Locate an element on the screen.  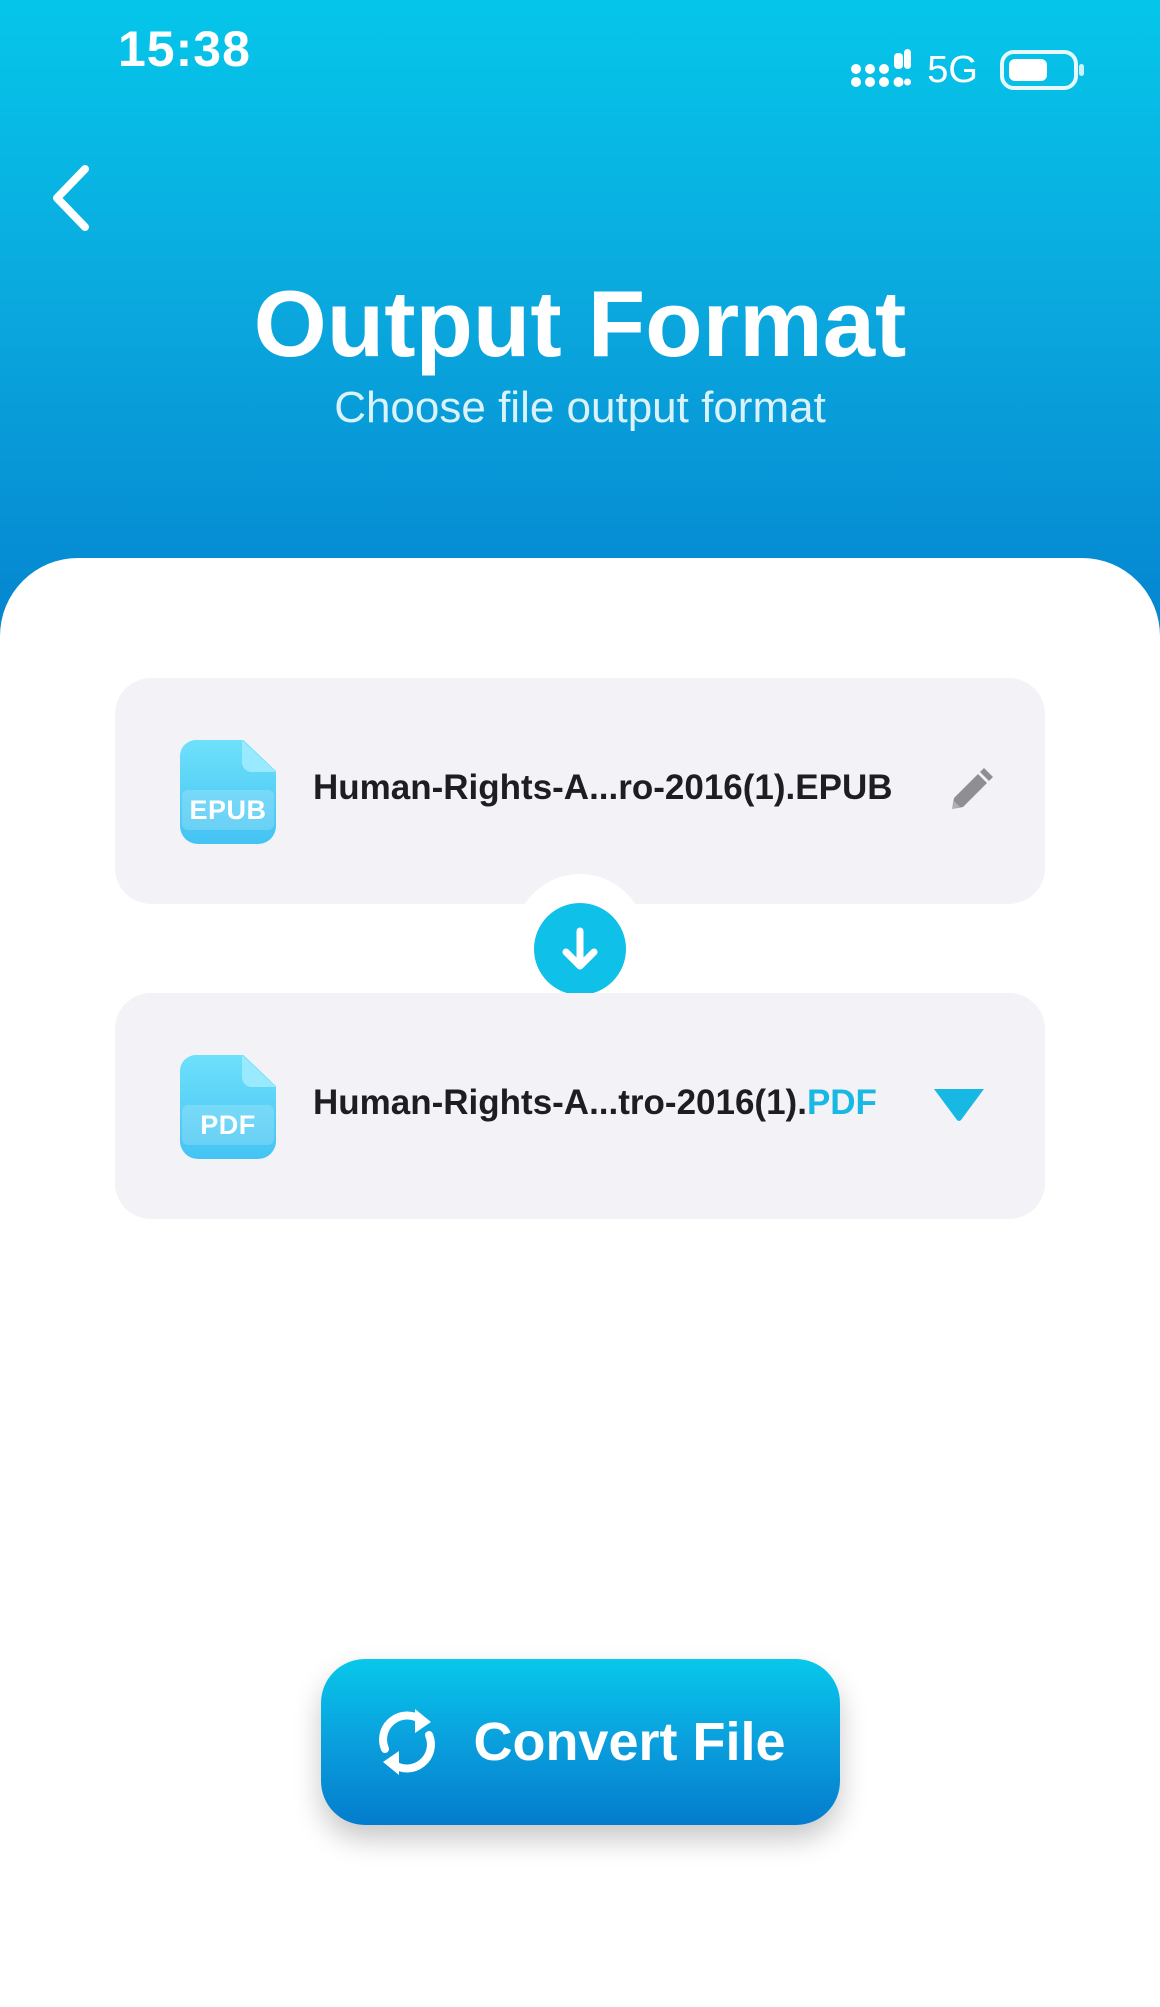
status-indicators: 5G is located at coordinates (968, 70).